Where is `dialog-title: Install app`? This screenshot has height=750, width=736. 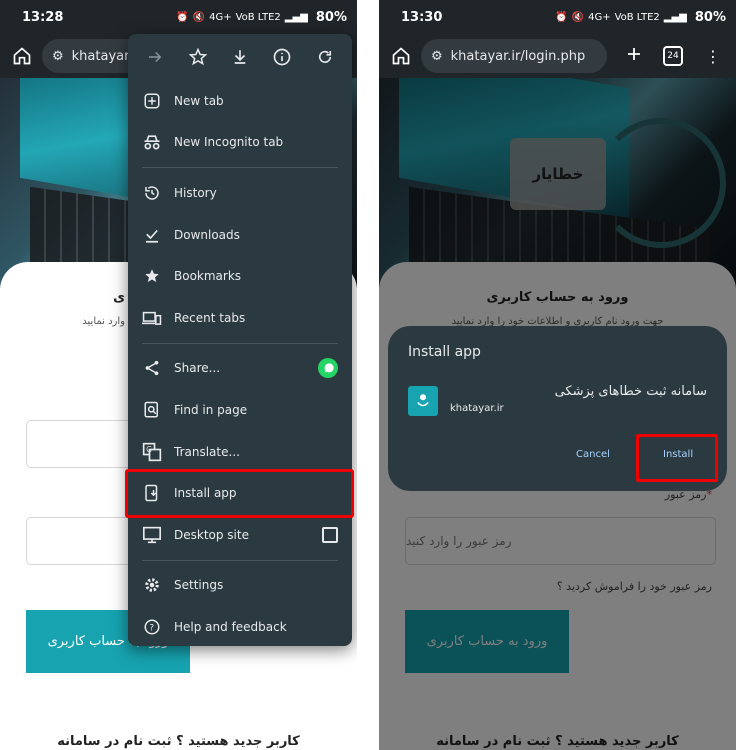
dialog-title: Install app is located at coordinates (444, 352).